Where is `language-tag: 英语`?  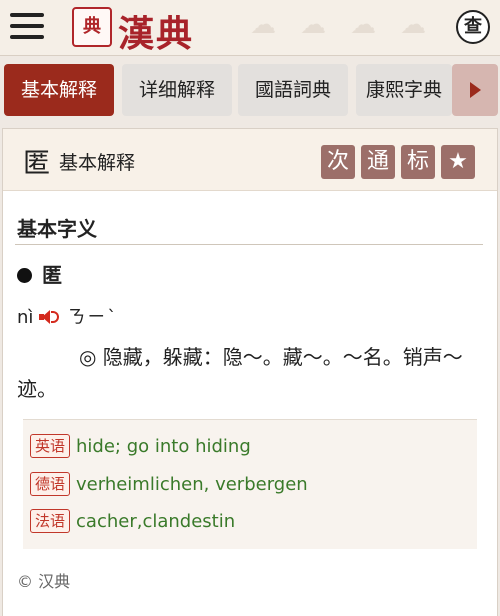 language-tag: 英语 is located at coordinates (50, 446).